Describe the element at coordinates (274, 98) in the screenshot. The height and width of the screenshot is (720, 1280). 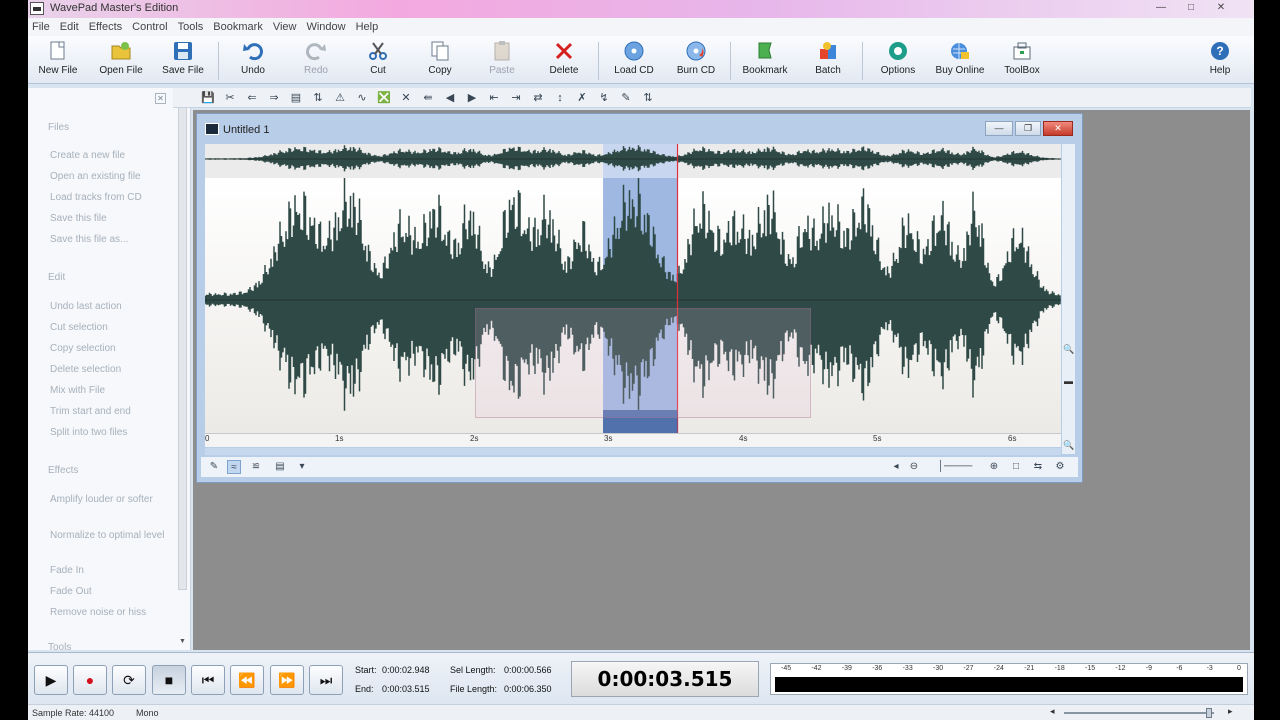
I see `edit-tool-icon: ⇒` at that location.